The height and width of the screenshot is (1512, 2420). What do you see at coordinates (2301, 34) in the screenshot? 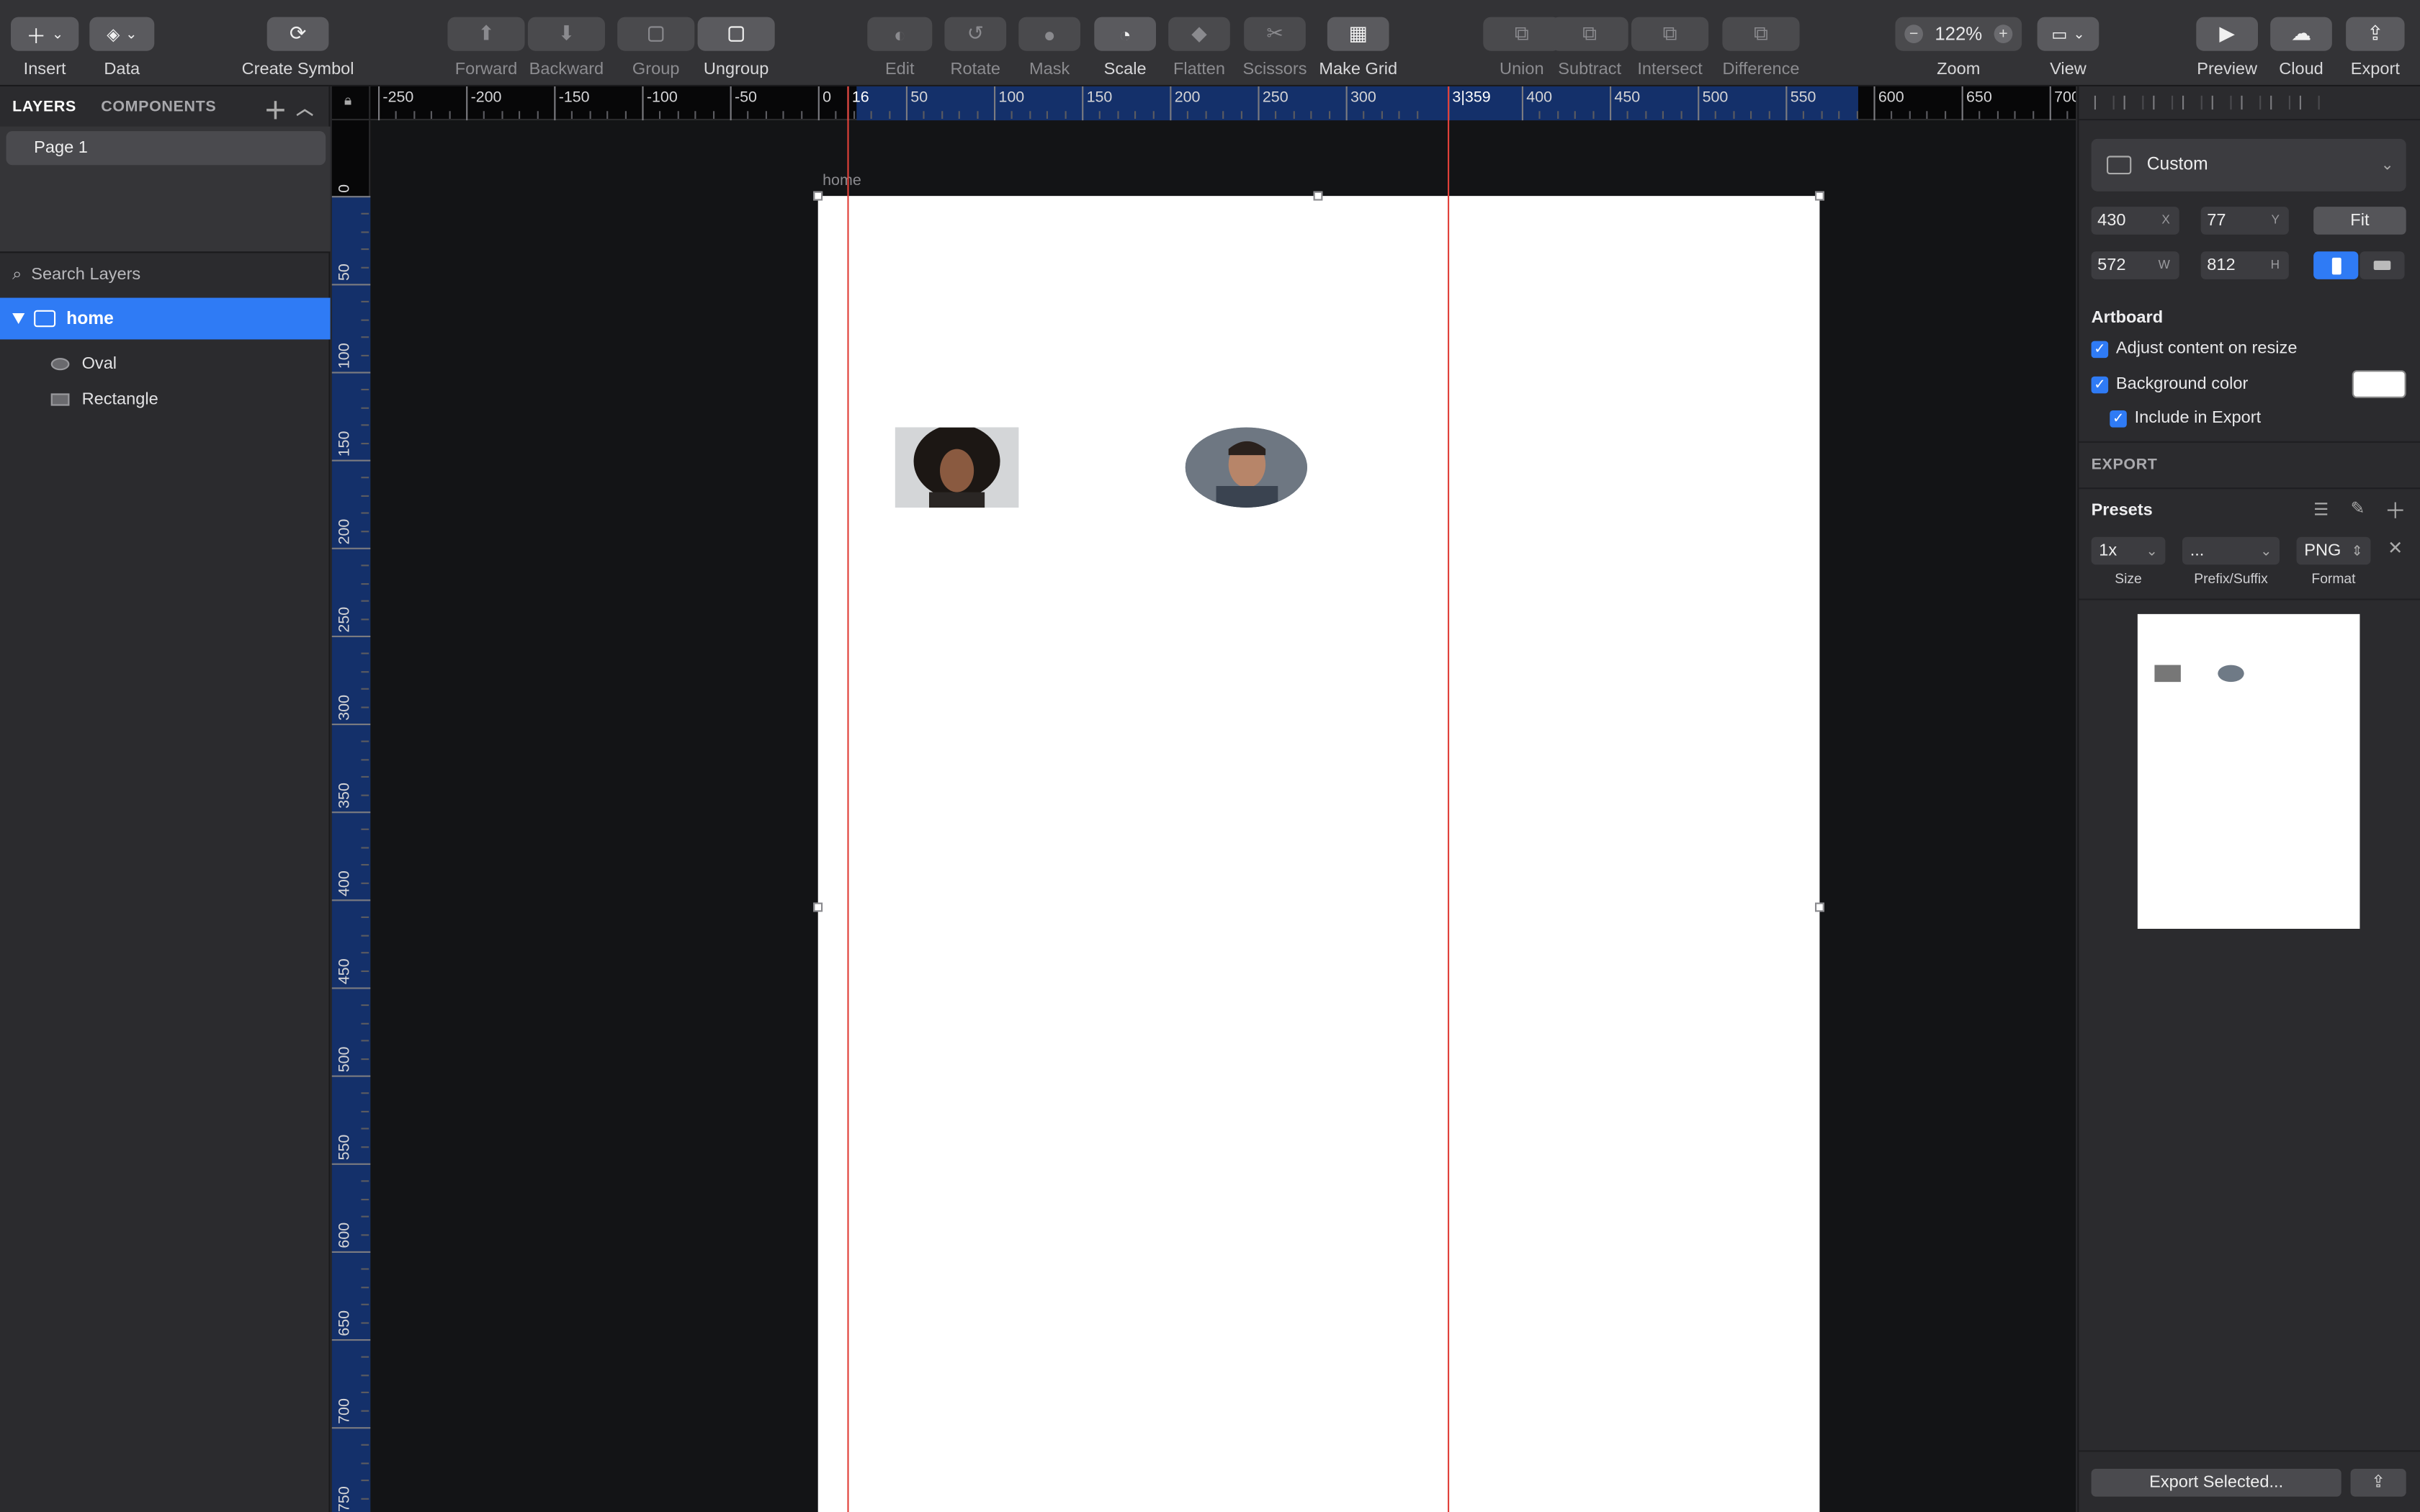
I see `cloud-button: ☁` at bounding box center [2301, 34].